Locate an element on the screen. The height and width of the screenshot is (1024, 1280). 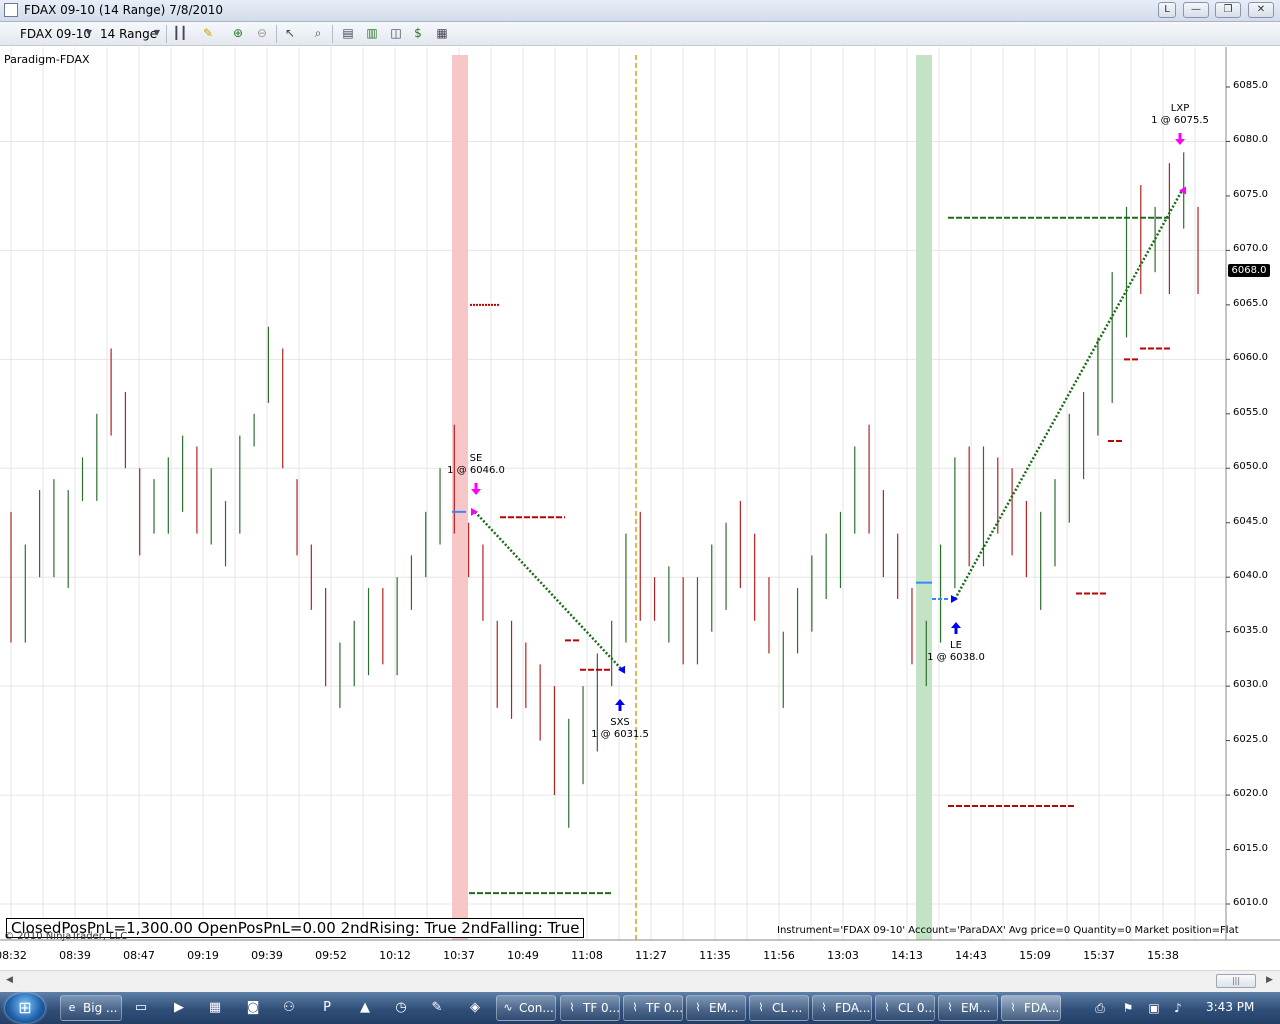
scroll-right-icon: ▶ is located at coordinates (1269, 980).